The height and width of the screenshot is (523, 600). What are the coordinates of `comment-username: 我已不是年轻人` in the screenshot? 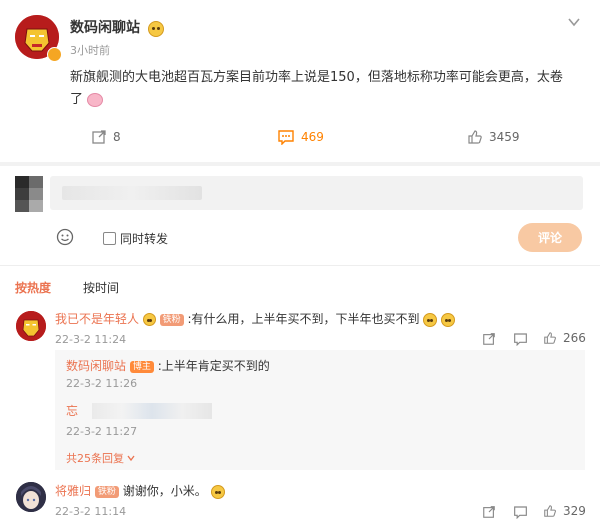 It's located at (97, 319).